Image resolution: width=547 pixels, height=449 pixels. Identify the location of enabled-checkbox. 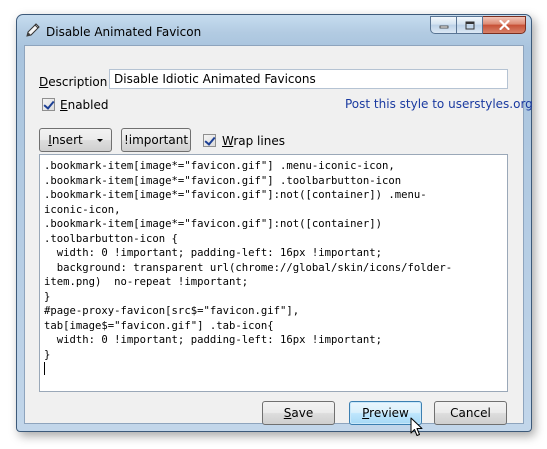
(48, 104).